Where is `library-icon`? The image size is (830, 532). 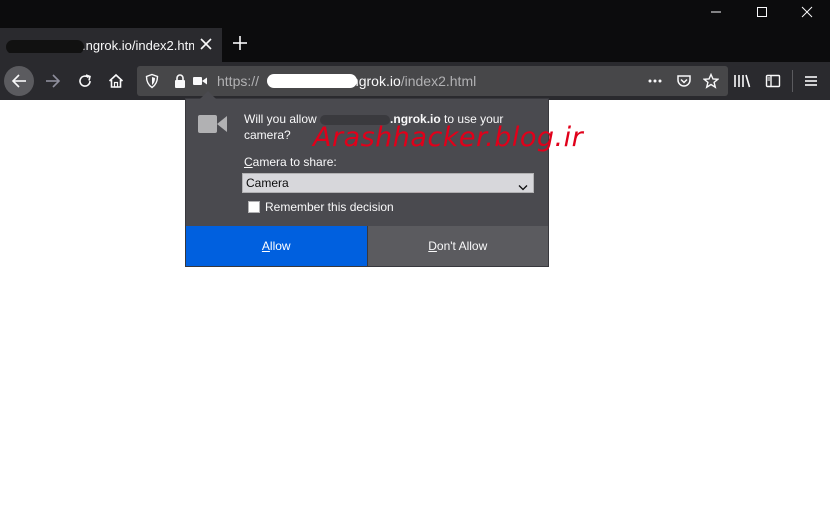
library-icon is located at coordinates (742, 81).